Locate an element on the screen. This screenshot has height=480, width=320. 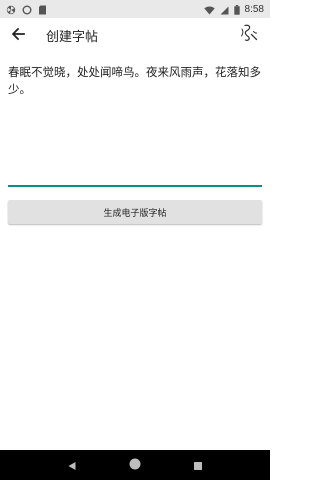
recents-square-icon is located at coordinates (198, 465).